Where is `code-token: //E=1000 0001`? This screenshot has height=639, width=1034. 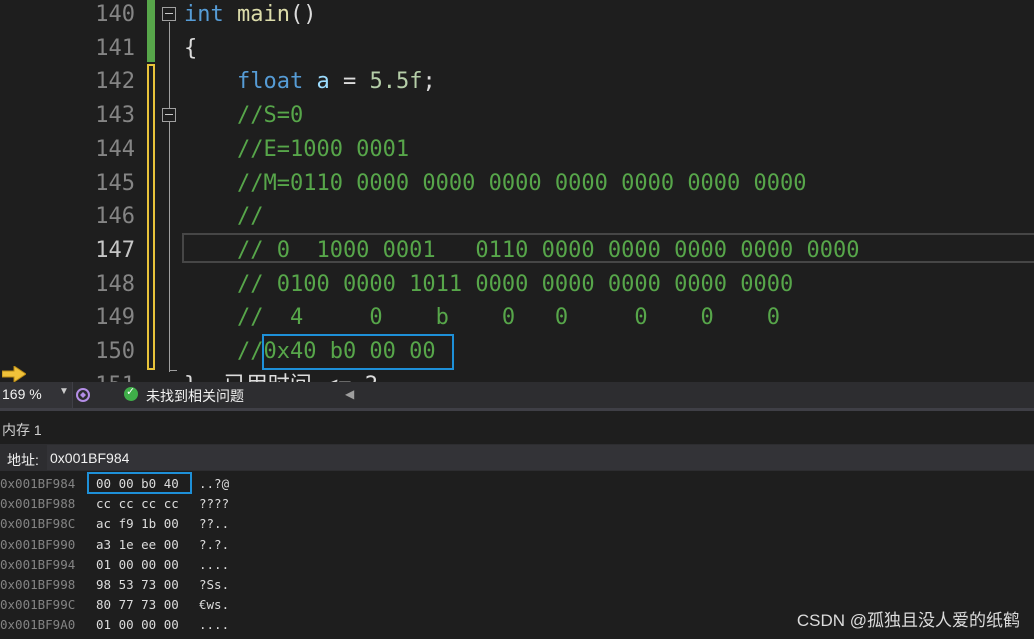 code-token: //E=1000 0001 is located at coordinates (297, 149).